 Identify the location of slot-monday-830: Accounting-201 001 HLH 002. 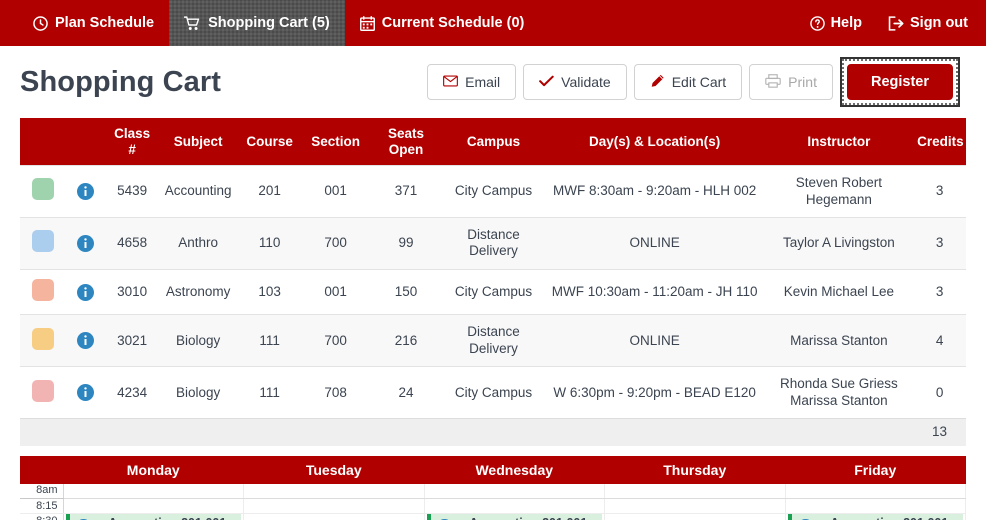
(153, 516).